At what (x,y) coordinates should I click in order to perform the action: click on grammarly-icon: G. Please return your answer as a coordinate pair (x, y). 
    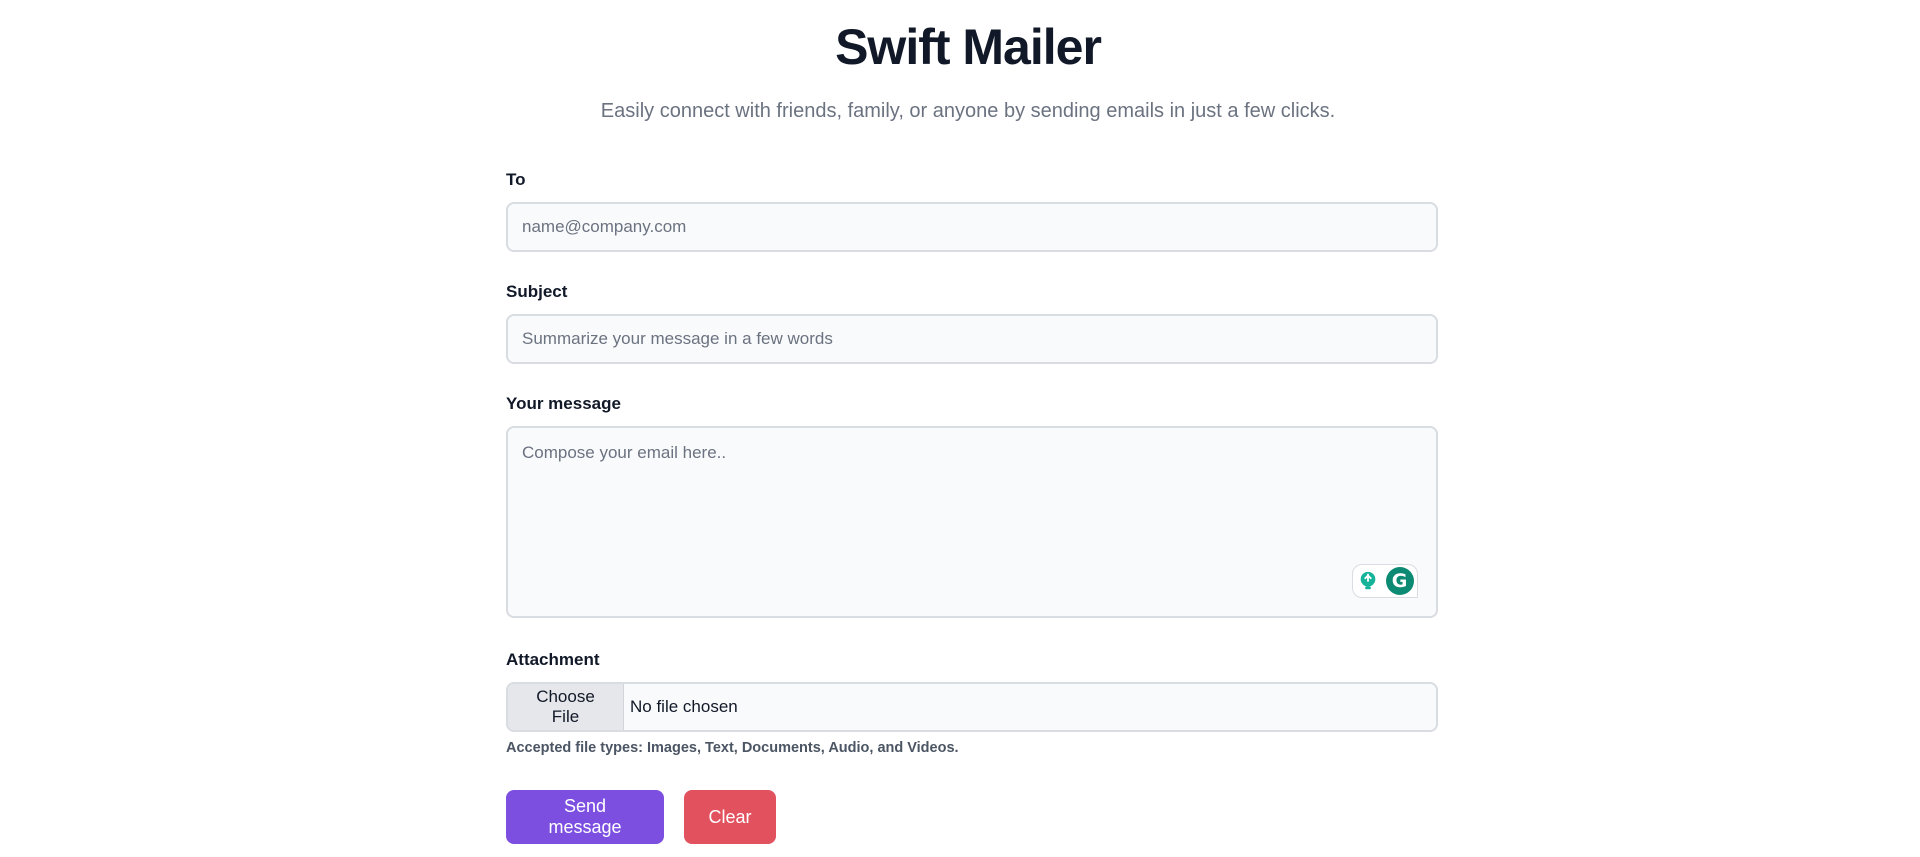
    Looking at the image, I should click on (1399, 581).